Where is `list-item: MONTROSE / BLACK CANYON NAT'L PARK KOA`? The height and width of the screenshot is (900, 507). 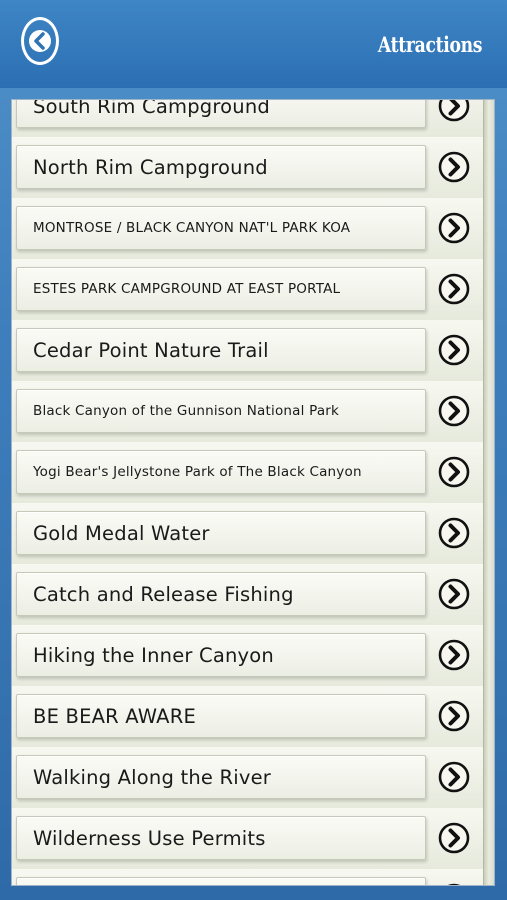 list-item: MONTROSE / BLACK CANYON NAT'L PARK KOA is located at coordinates (253, 229).